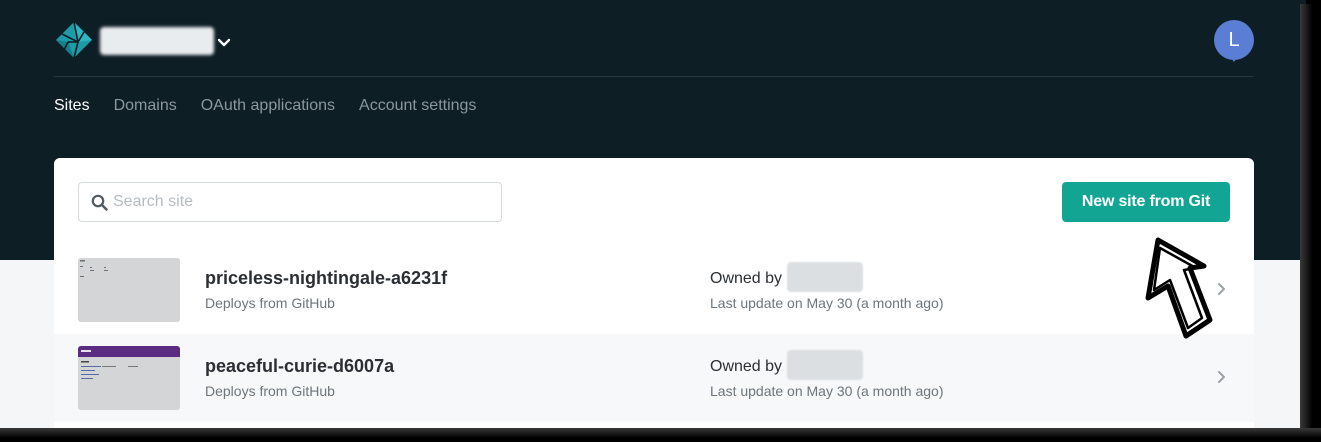 The image size is (1321, 442). Describe the element at coordinates (268, 106) in the screenshot. I see `nav-item-oauth-applications: OAuth applications` at that location.